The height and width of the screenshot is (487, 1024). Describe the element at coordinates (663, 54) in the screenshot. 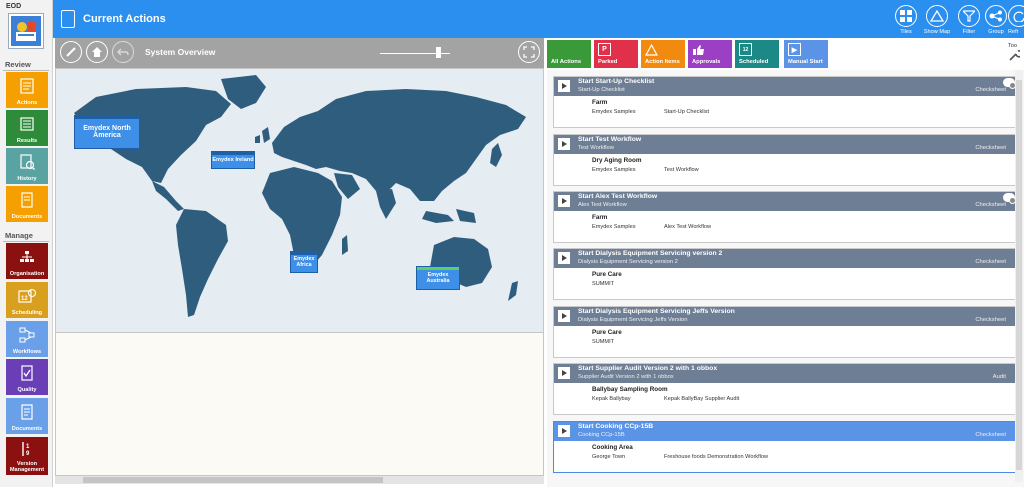

I see `tab-action-items: Action Items` at that location.